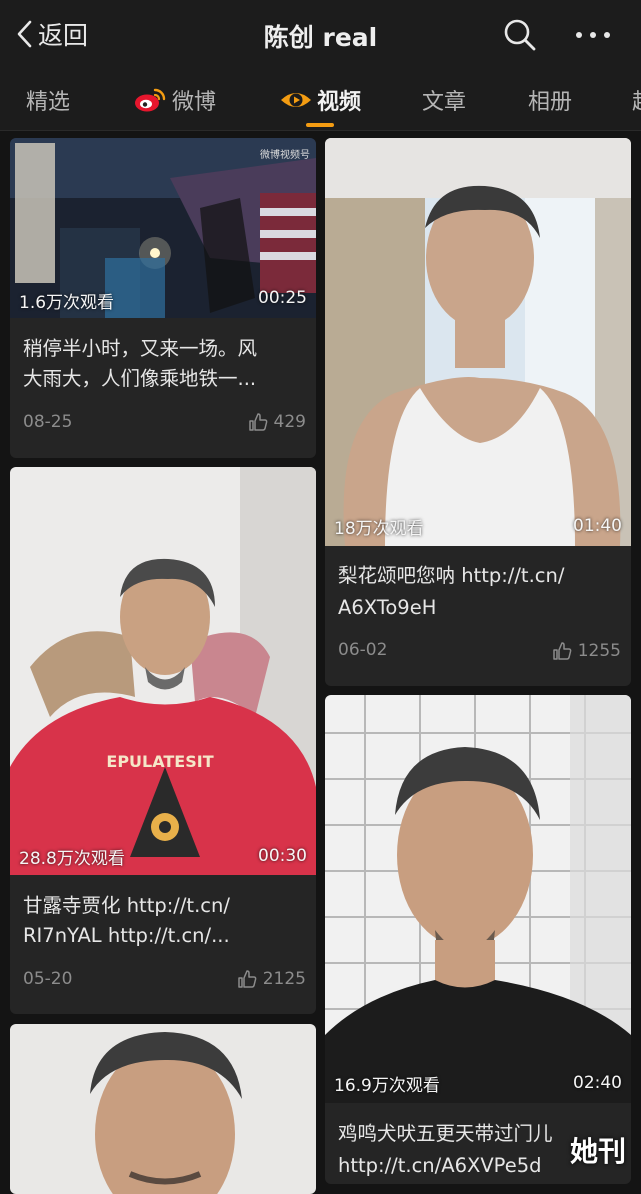 This screenshot has width=641, height=1194. I want to click on weibo-video-watermark: 微博视频号, so click(285, 155).